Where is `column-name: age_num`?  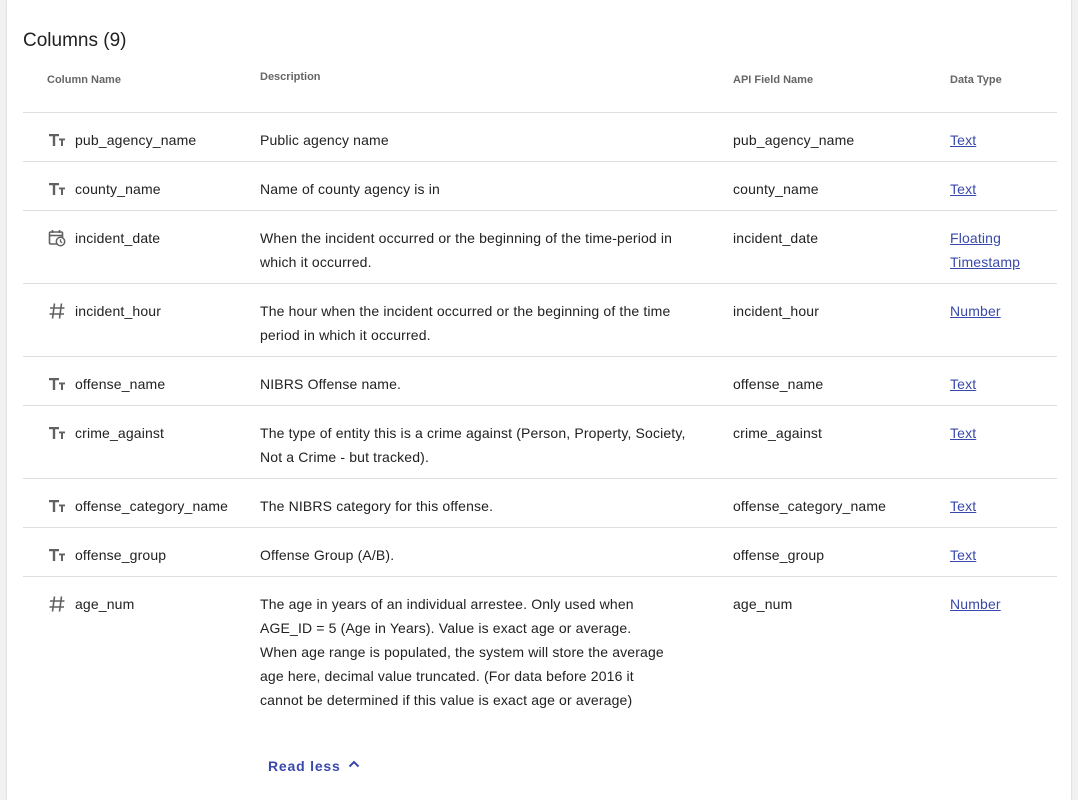
column-name: age_num is located at coordinates (105, 604).